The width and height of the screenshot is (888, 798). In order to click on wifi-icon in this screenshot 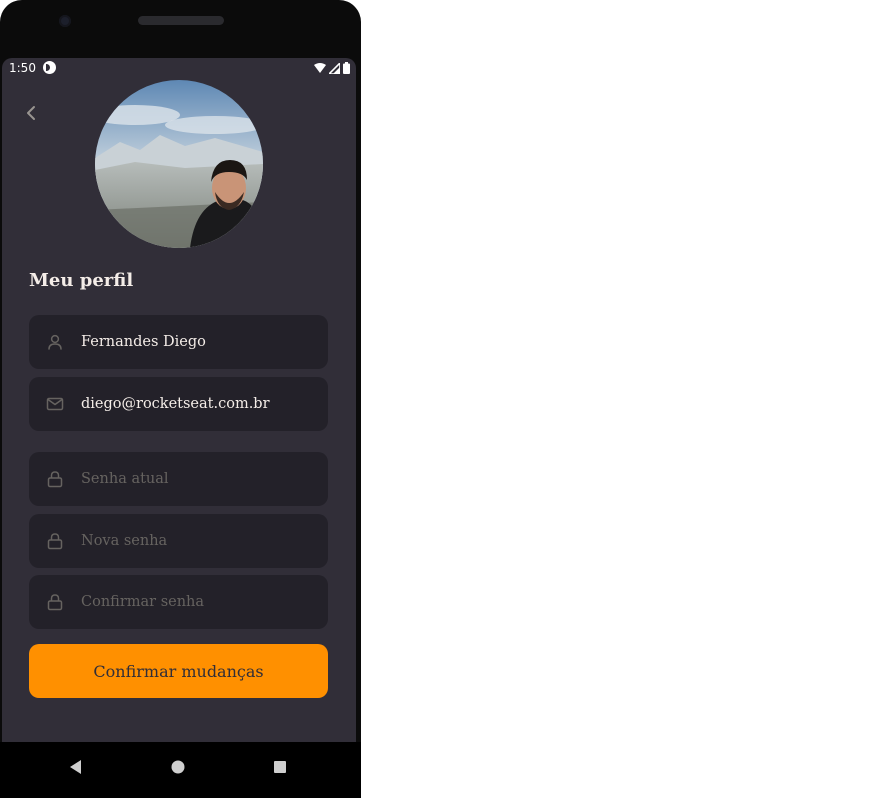, I will do `click(320, 67)`.